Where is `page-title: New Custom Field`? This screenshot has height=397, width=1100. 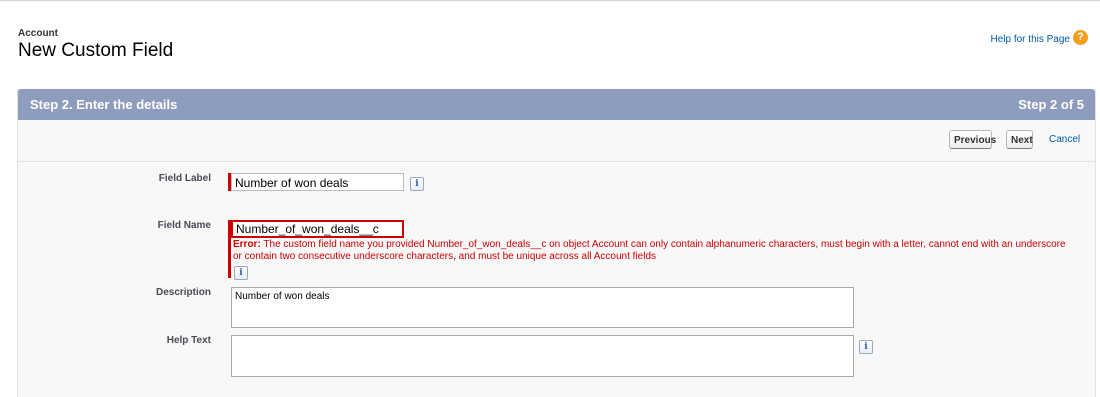
page-title: New Custom Field is located at coordinates (96, 50).